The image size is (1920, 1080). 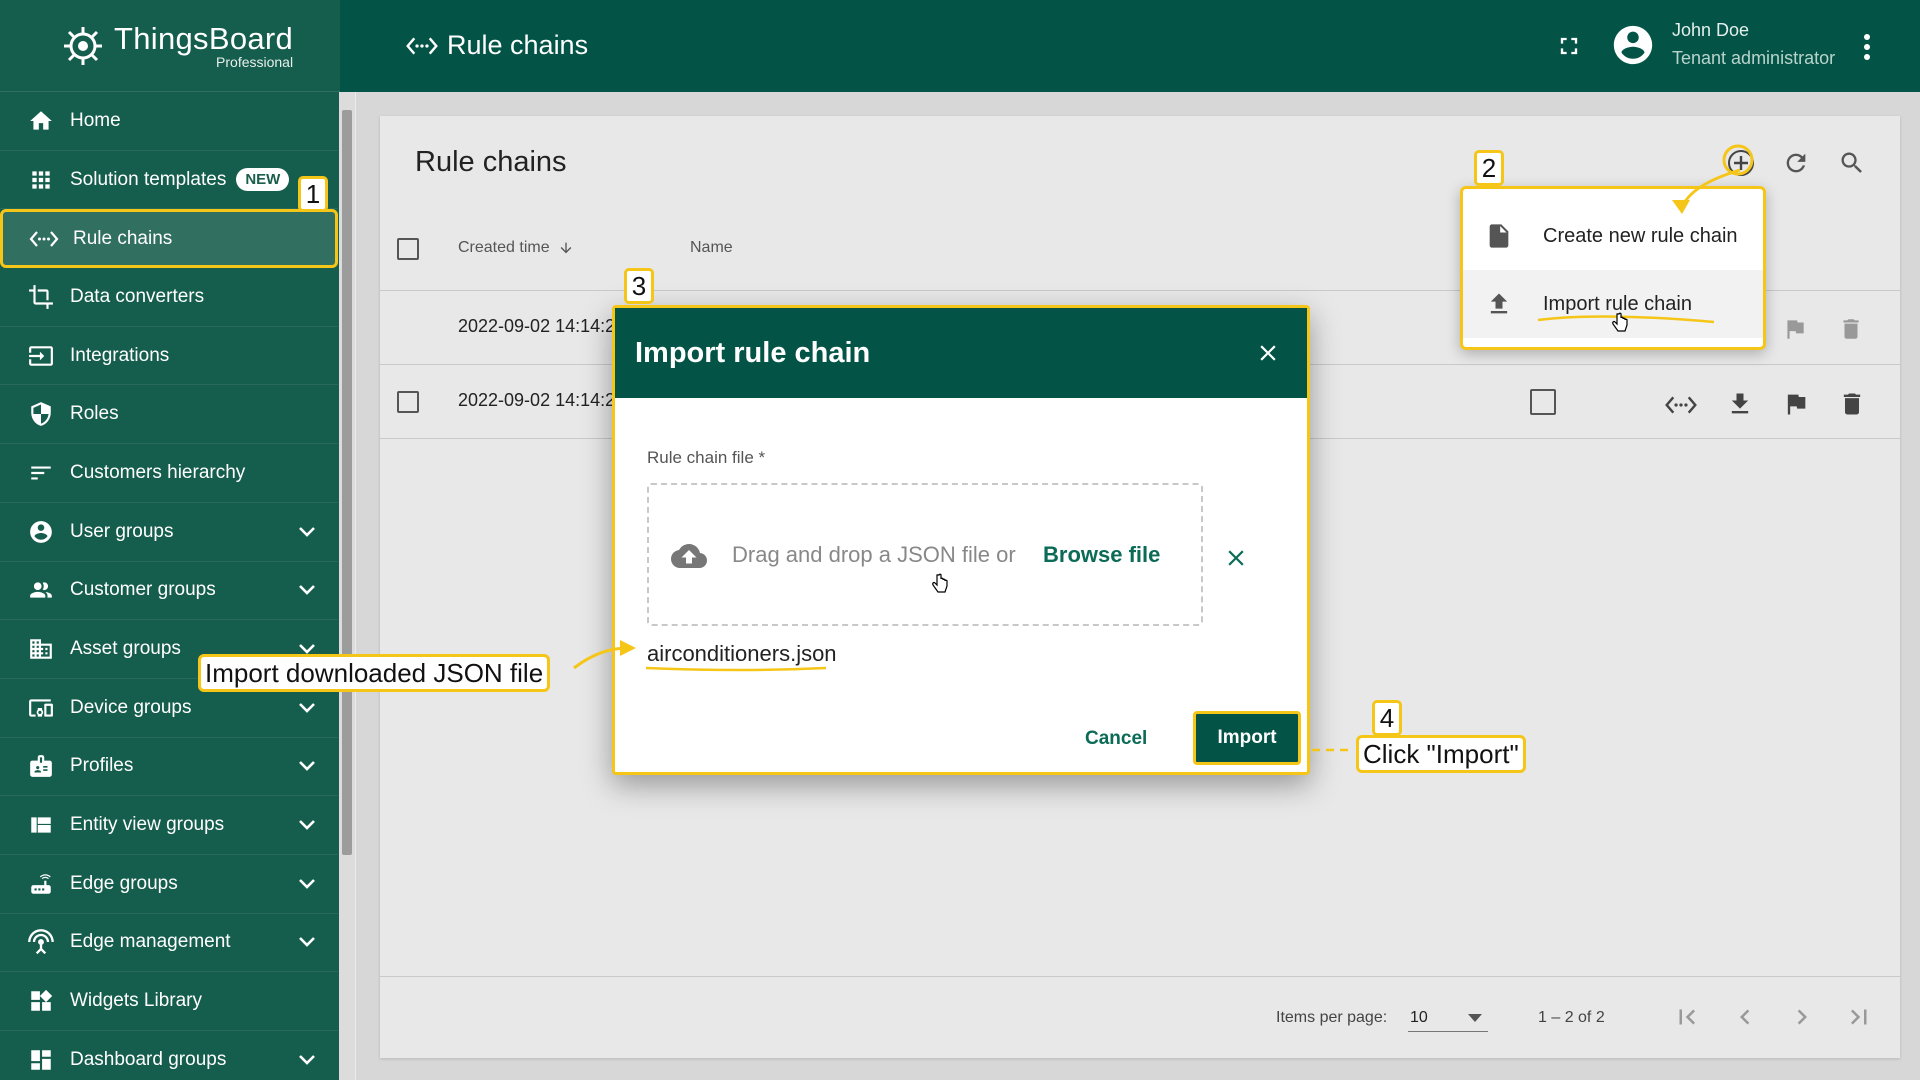 I want to click on column-header-name: Name, so click(x=711, y=248).